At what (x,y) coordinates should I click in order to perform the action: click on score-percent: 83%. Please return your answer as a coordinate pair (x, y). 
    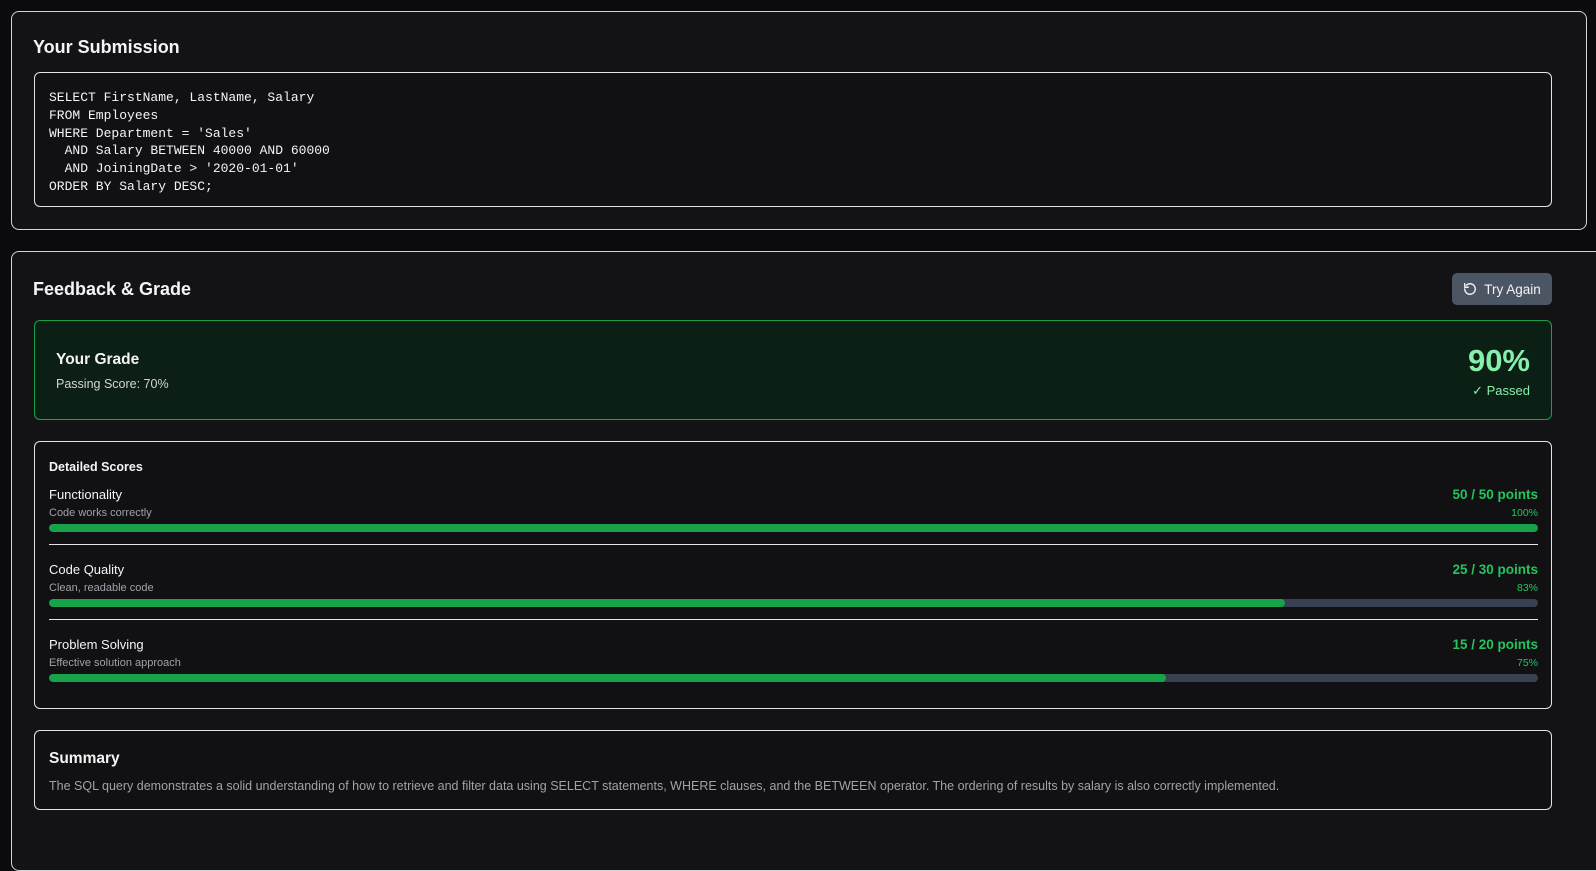
    Looking at the image, I should click on (1527, 588).